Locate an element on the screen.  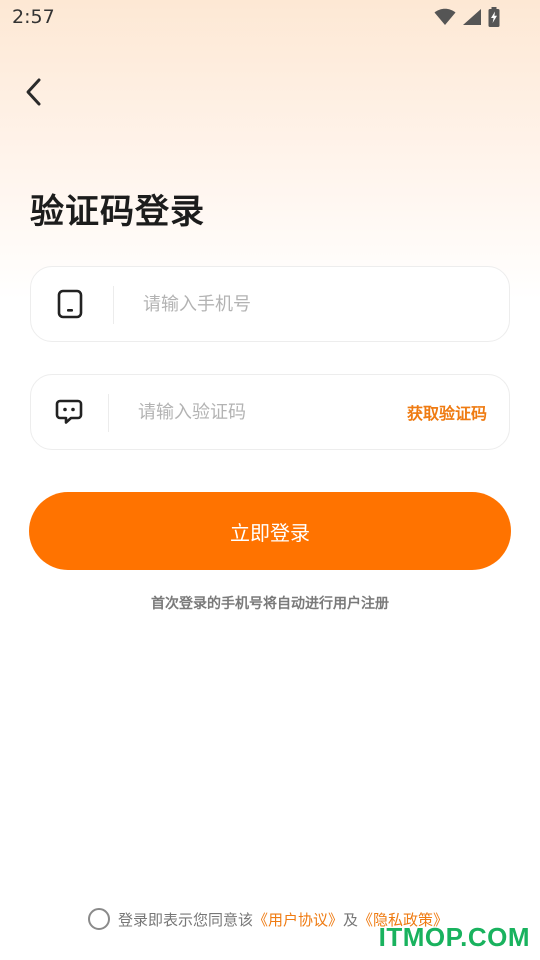
chevron-left-icon is located at coordinates (34, 94).